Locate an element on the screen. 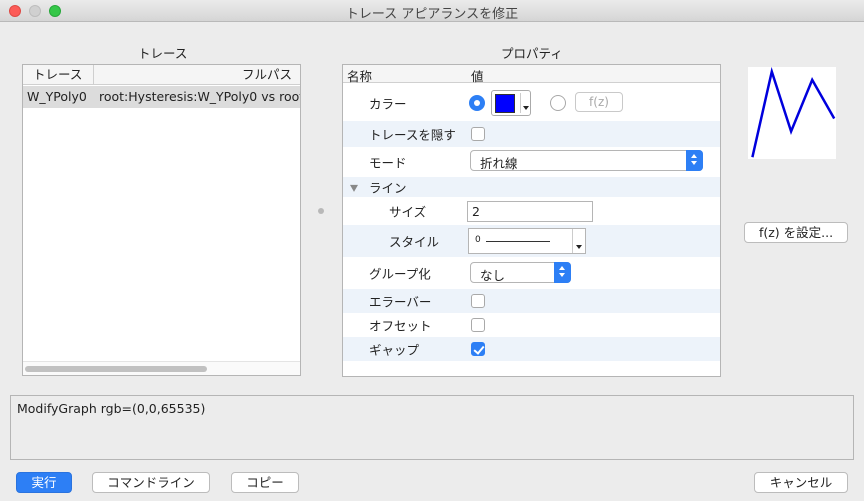 Image resolution: width=864 pixels, height=501 pixels. mode-value: 折れ線 is located at coordinates (499, 163).